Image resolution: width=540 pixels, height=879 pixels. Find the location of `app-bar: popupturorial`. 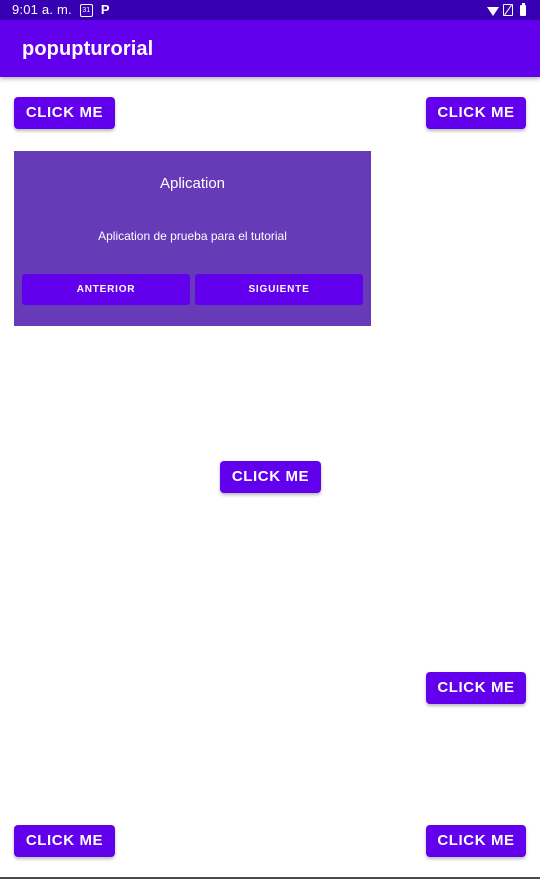

app-bar: popupturorial is located at coordinates (270, 48).